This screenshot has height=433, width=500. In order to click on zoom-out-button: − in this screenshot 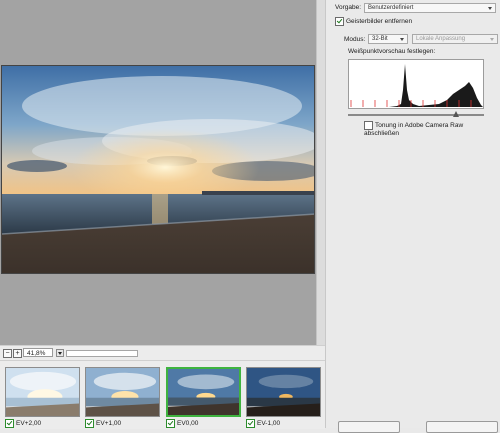, I will do `click(7, 353)`.